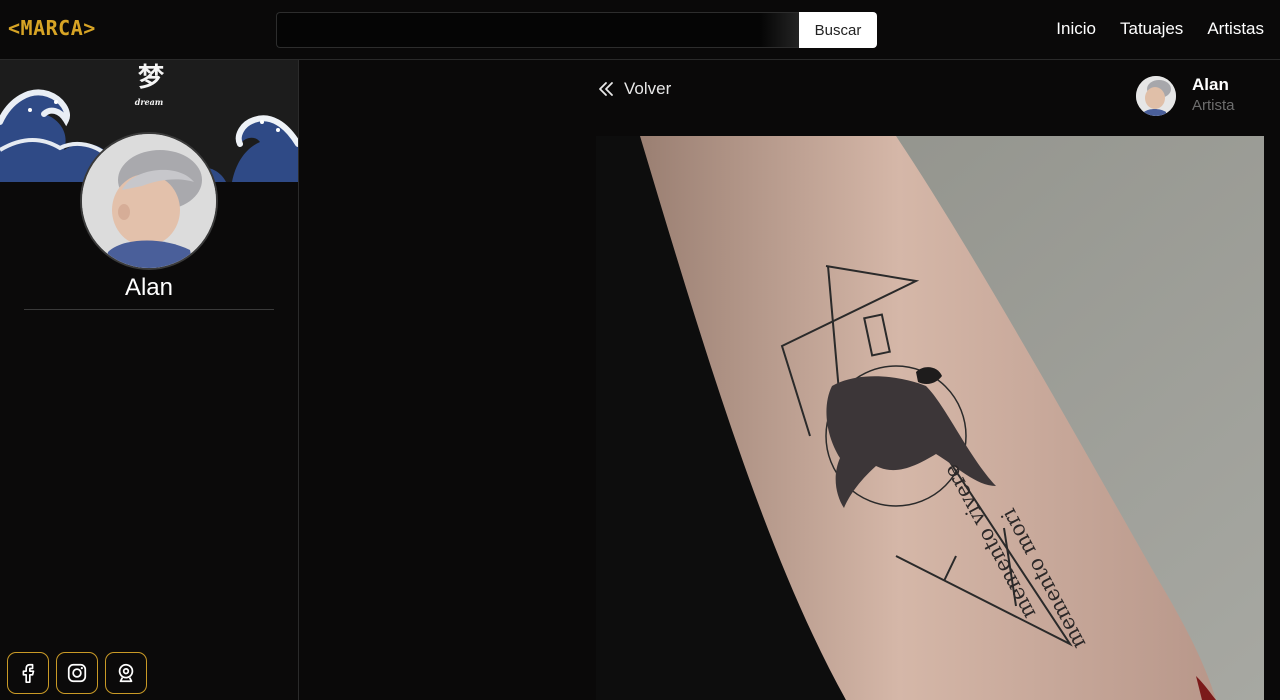 The height and width of the screenshot is (700, 1280). I want to click on artist-portrait-image, so click(149, 201).